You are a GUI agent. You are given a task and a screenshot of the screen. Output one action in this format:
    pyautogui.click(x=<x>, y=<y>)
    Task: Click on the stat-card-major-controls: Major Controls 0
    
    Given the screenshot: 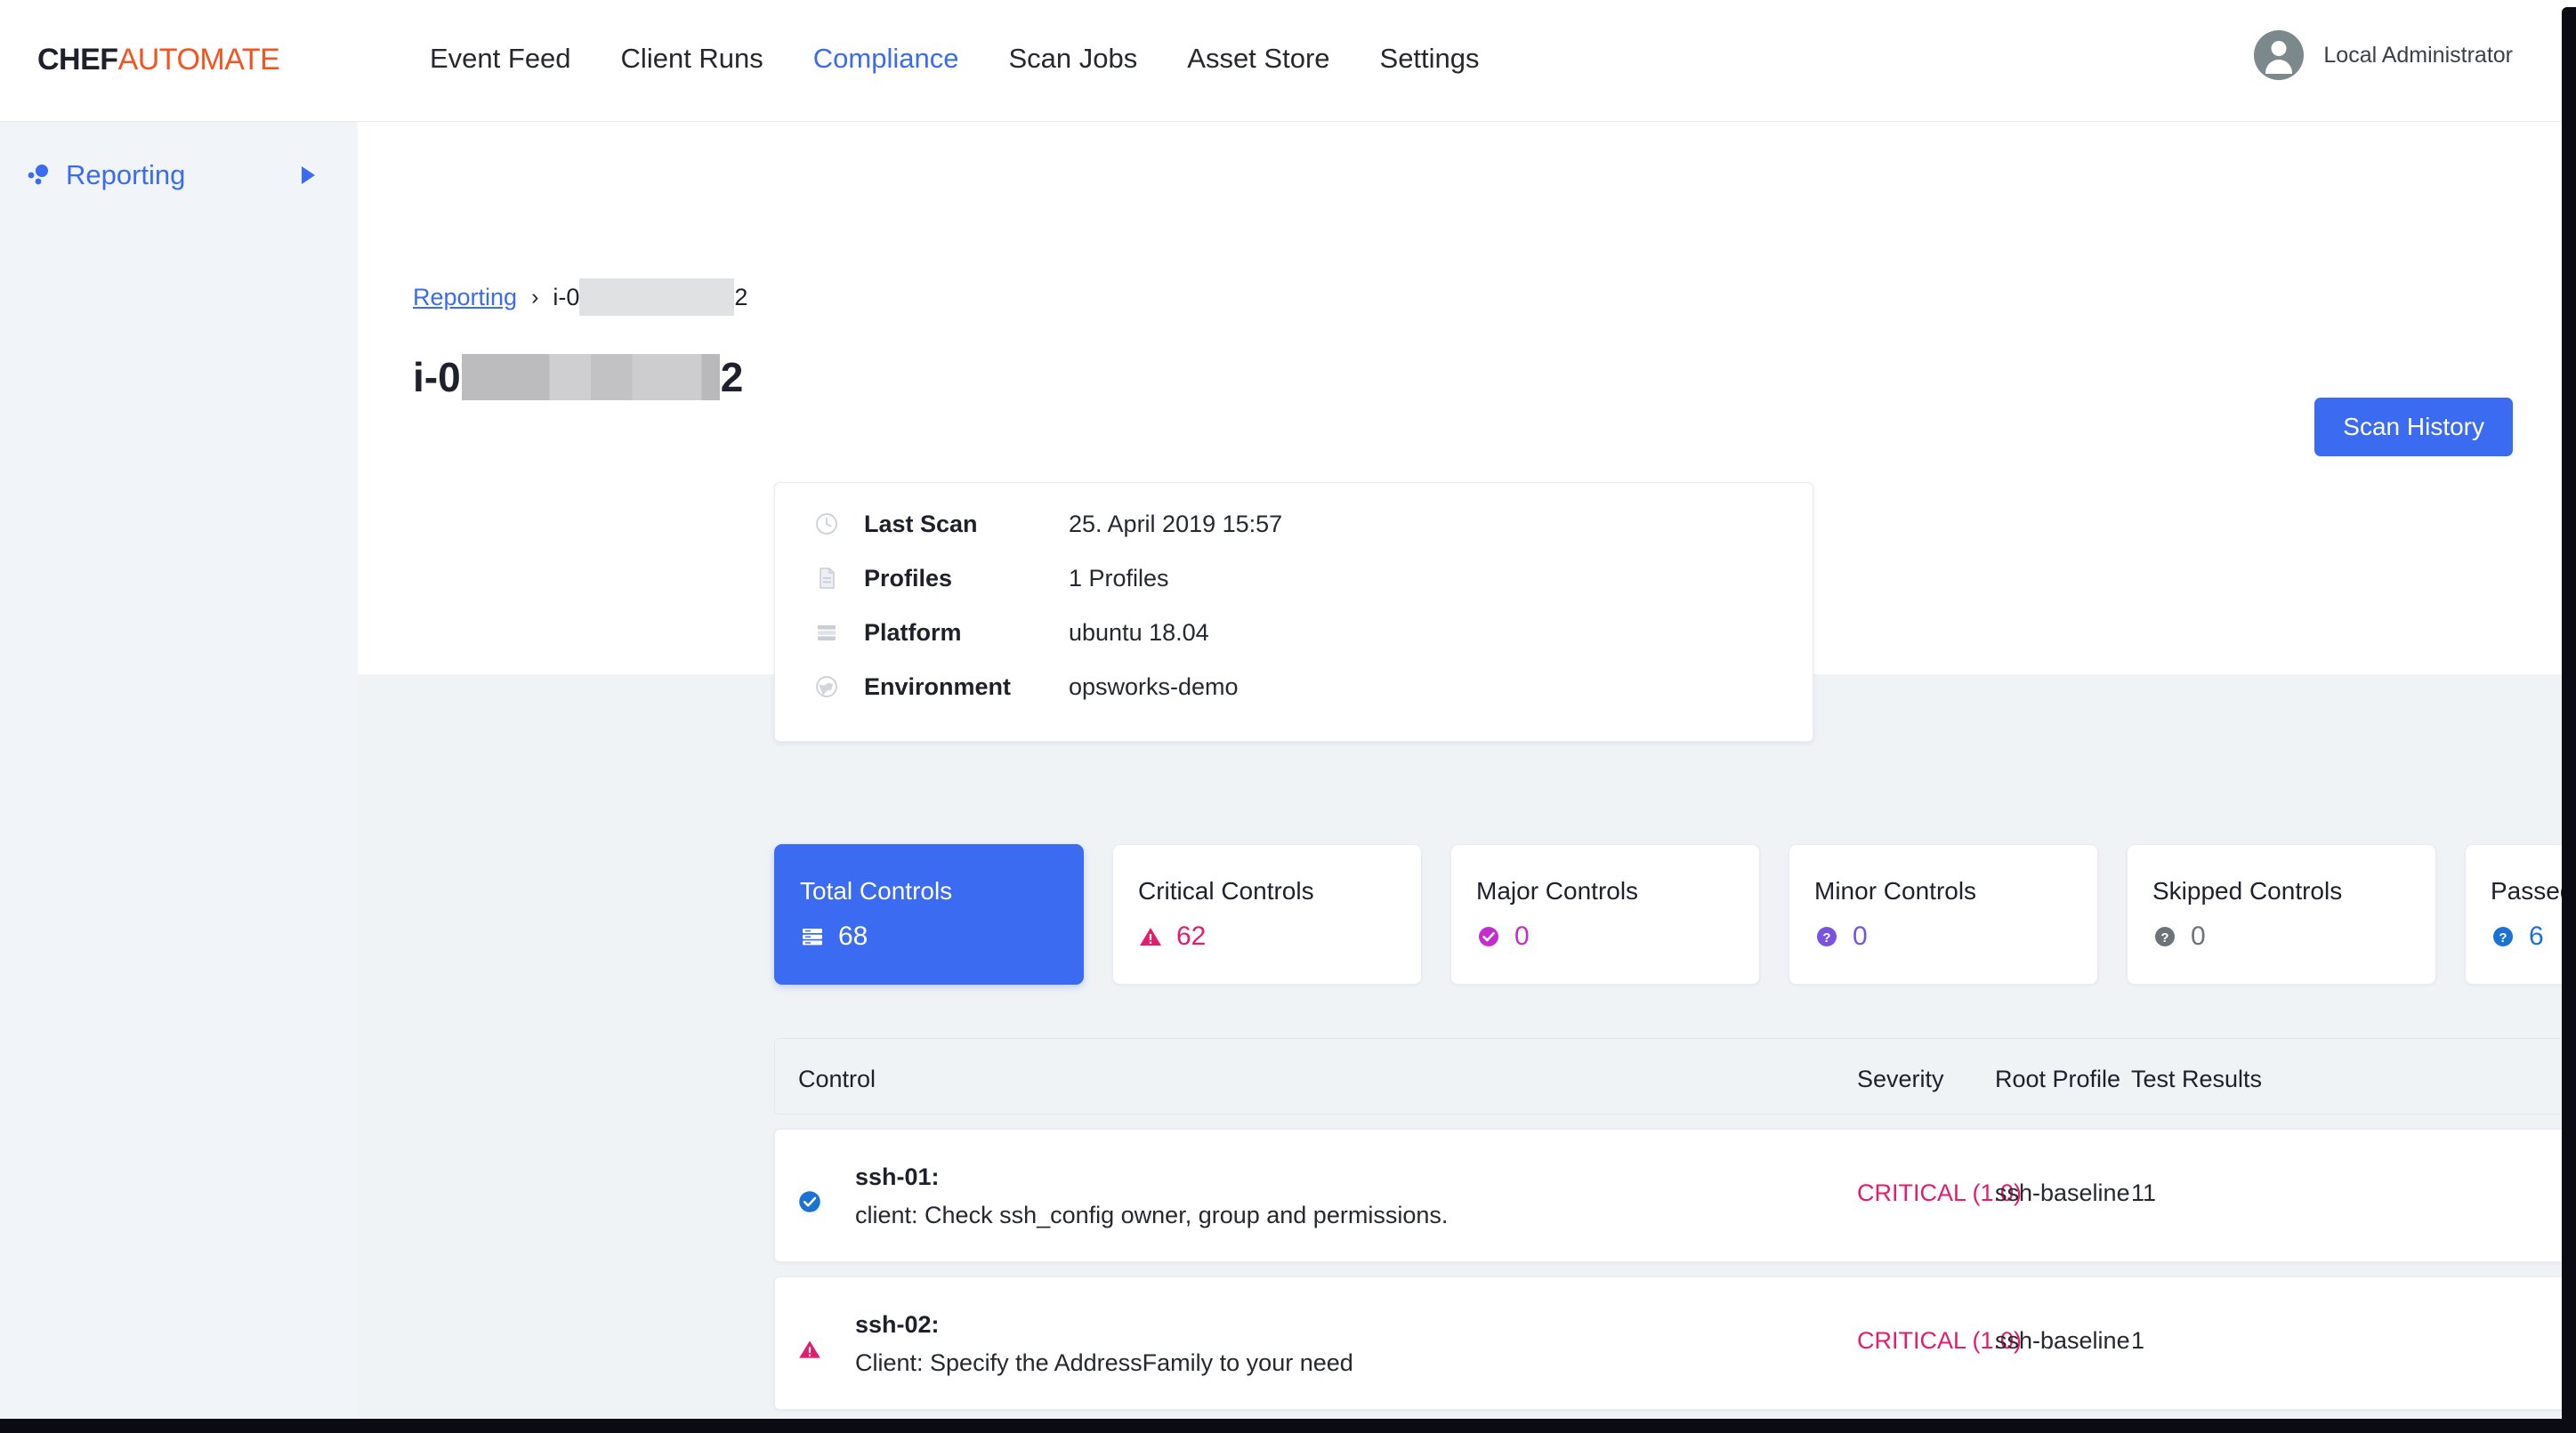 What is the action you would take?
    pyautogui.click(x=1605, y=914)
    